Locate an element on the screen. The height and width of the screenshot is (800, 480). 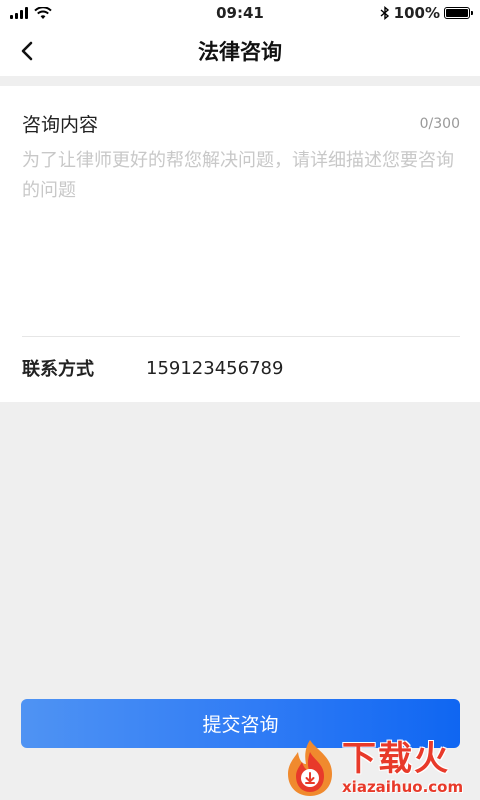
wifi-icon is located at coordinates (43, 12).